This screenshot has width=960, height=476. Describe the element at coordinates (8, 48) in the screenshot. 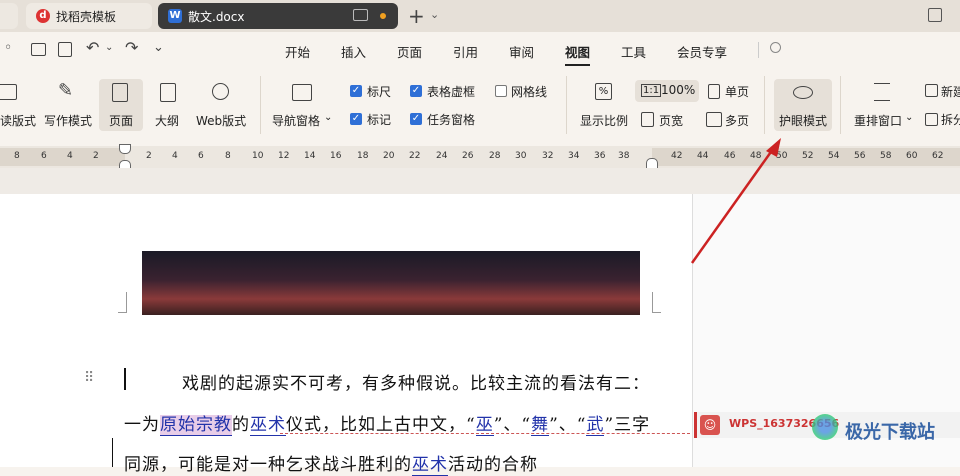

I see `share-icon: ◦` at that location.